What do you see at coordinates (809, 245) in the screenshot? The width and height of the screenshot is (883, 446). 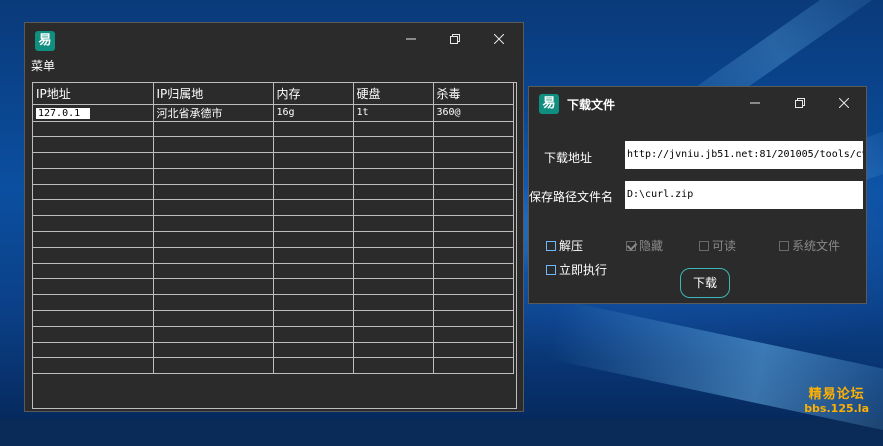 I see `system-file-checkbox: 系统文件` at bounding box center [809, 245].